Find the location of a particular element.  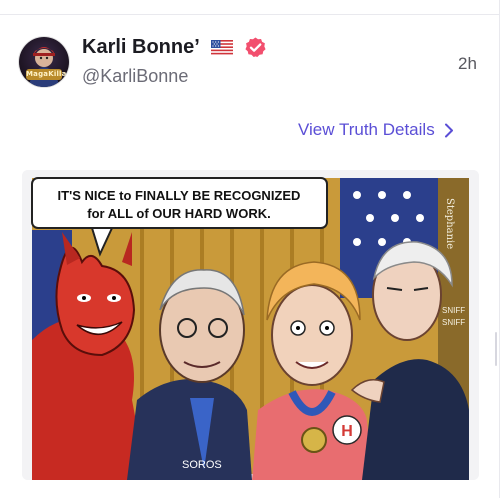

top-divider is located at coordinates (250, 14).